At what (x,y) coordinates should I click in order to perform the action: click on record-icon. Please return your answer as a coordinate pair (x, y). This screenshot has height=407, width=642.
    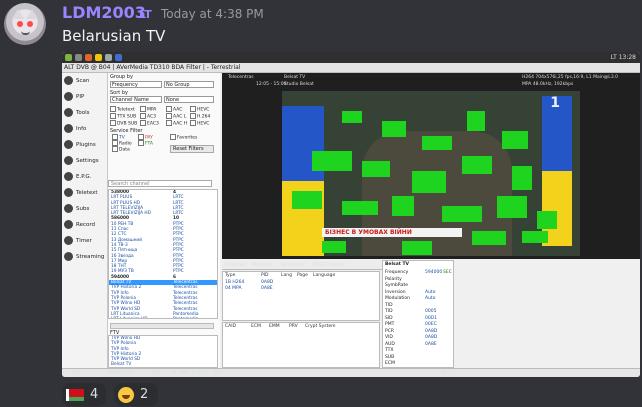
    Looking at the image, I should click on (68, 224).